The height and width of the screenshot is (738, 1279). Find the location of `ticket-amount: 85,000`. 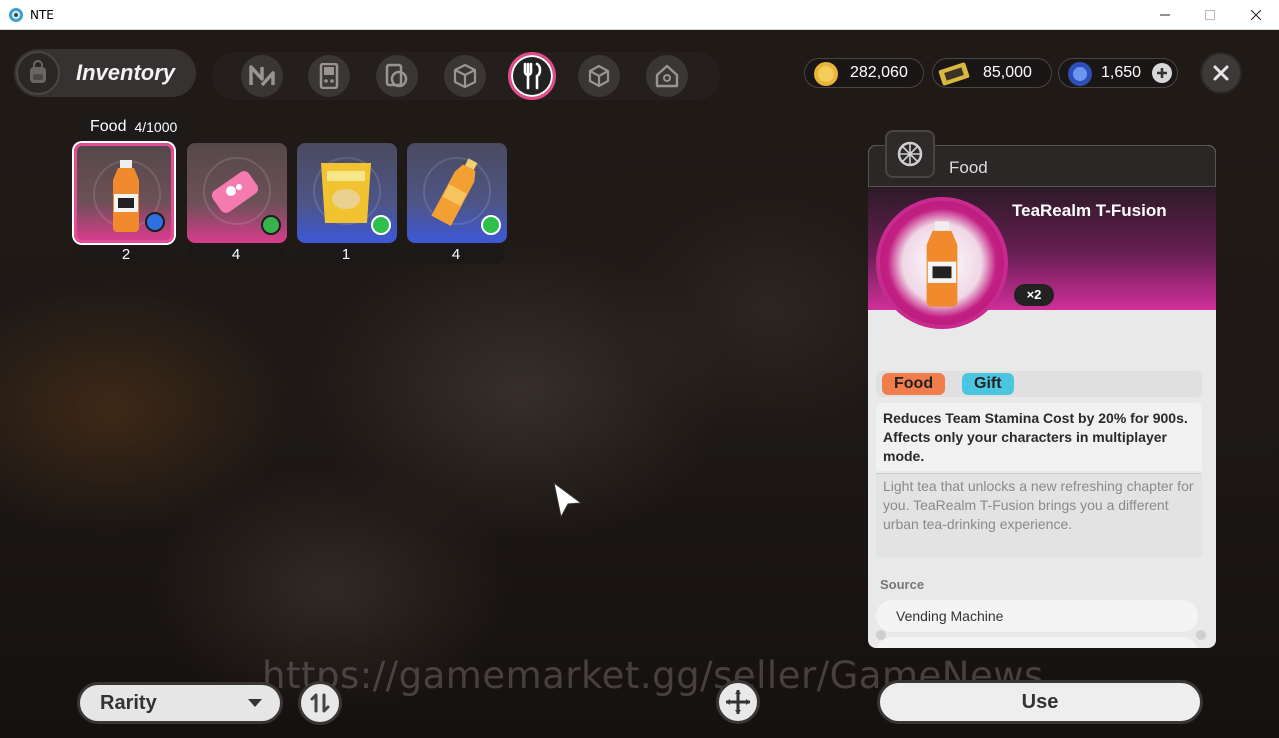

ticket-amount: 85,000 is located at coordinates (1007, 72).